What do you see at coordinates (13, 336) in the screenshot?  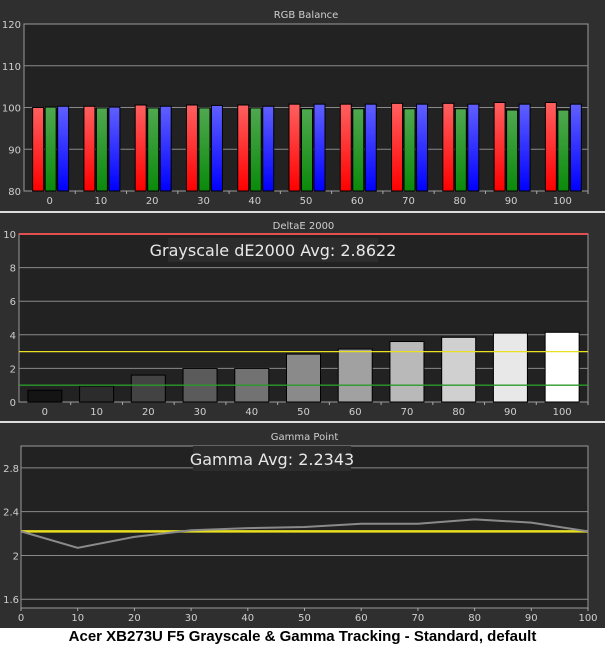 I see `y-tick-label: 4` at bounding box center [13, 336].